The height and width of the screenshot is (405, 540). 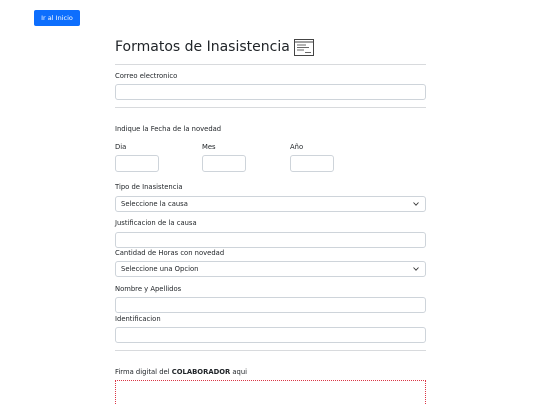 What do you see at coordinates (156, 223) in the screenshot?
I see `justification-label: Justificacion de la causa` at bounding box center [156, 223].